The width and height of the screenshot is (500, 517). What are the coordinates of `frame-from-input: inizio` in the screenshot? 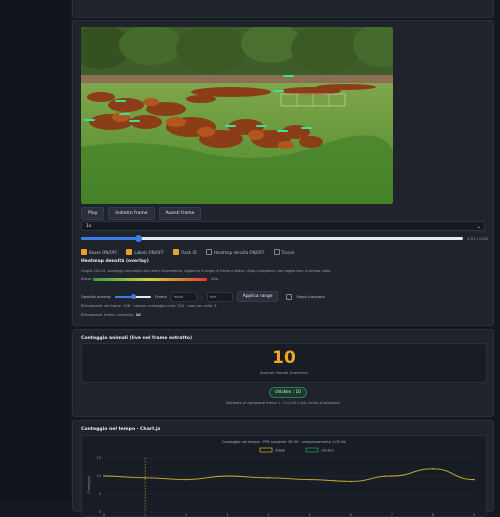 It's located at (183, 296).